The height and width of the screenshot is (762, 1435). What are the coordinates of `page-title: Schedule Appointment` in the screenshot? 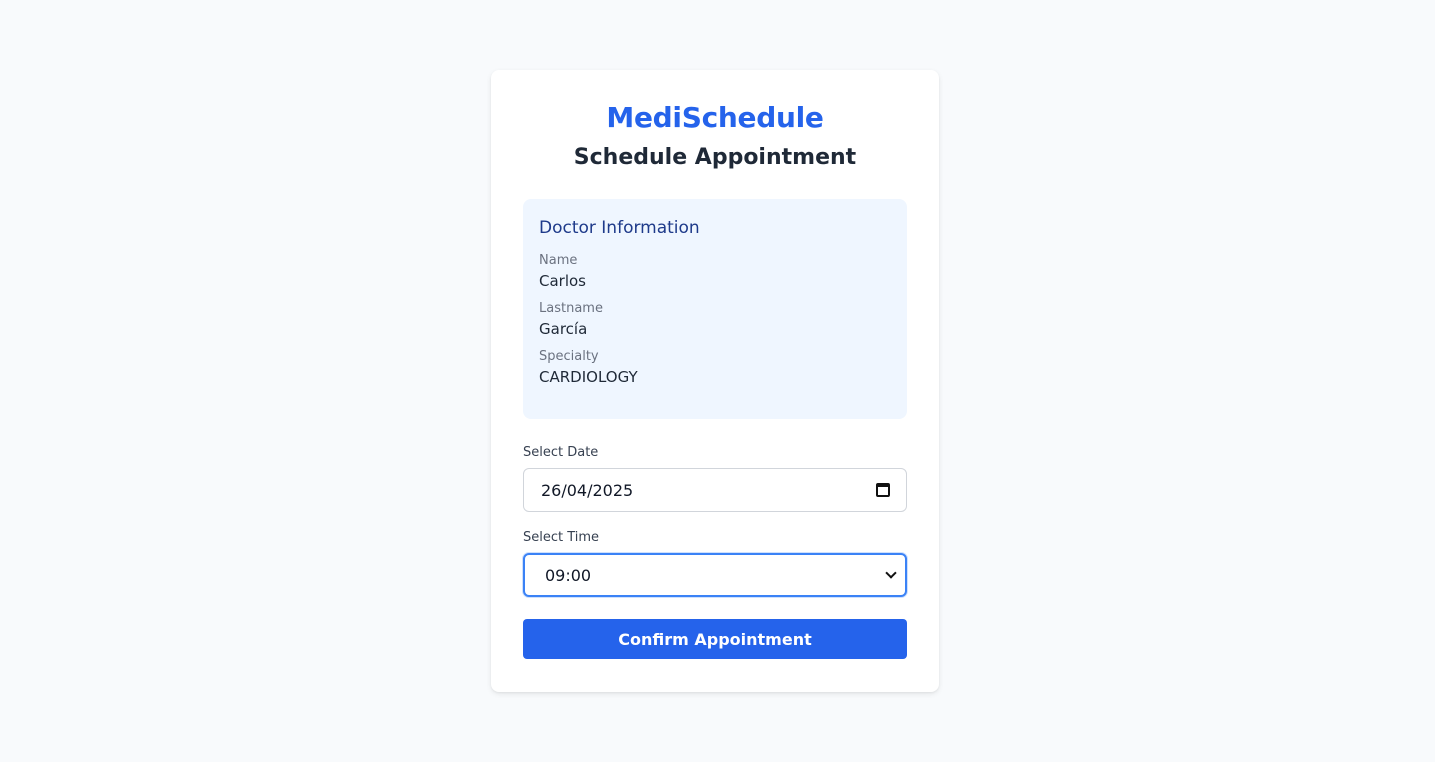 It's located at (715, 157).